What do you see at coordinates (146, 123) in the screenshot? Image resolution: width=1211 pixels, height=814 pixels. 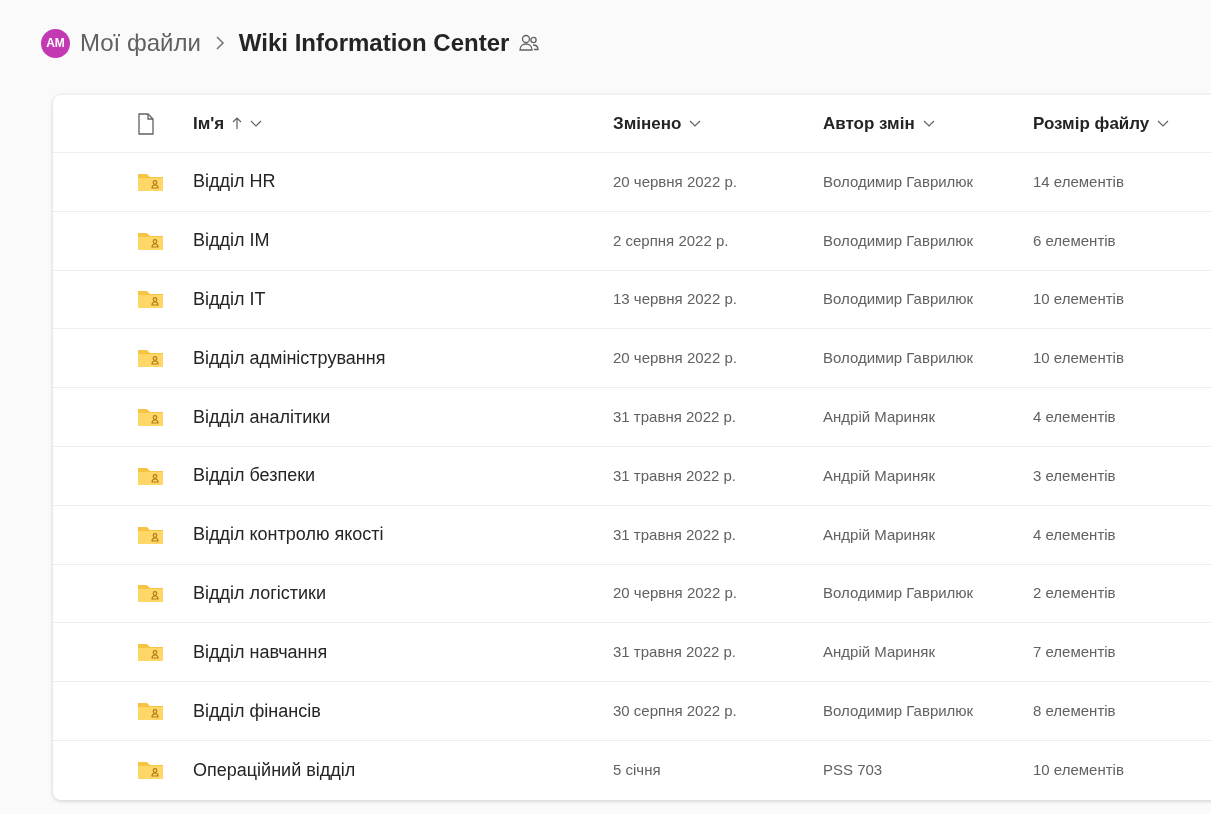 I see `file-icon` at bounding box center [146, 123].